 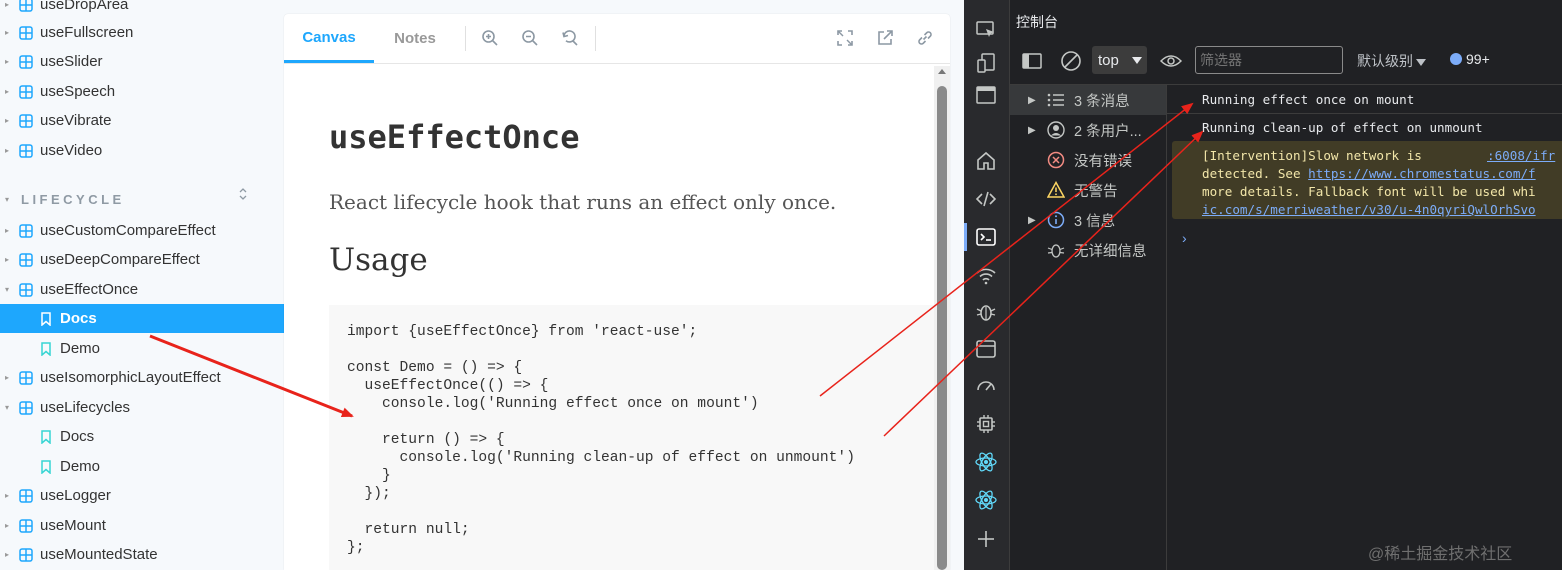 What do you see at coordinates (142, 32) in the screenshot?
I see `sidebar-item-usefullscreen: ▸ useFullscreen` at bounding box center [142, 32].